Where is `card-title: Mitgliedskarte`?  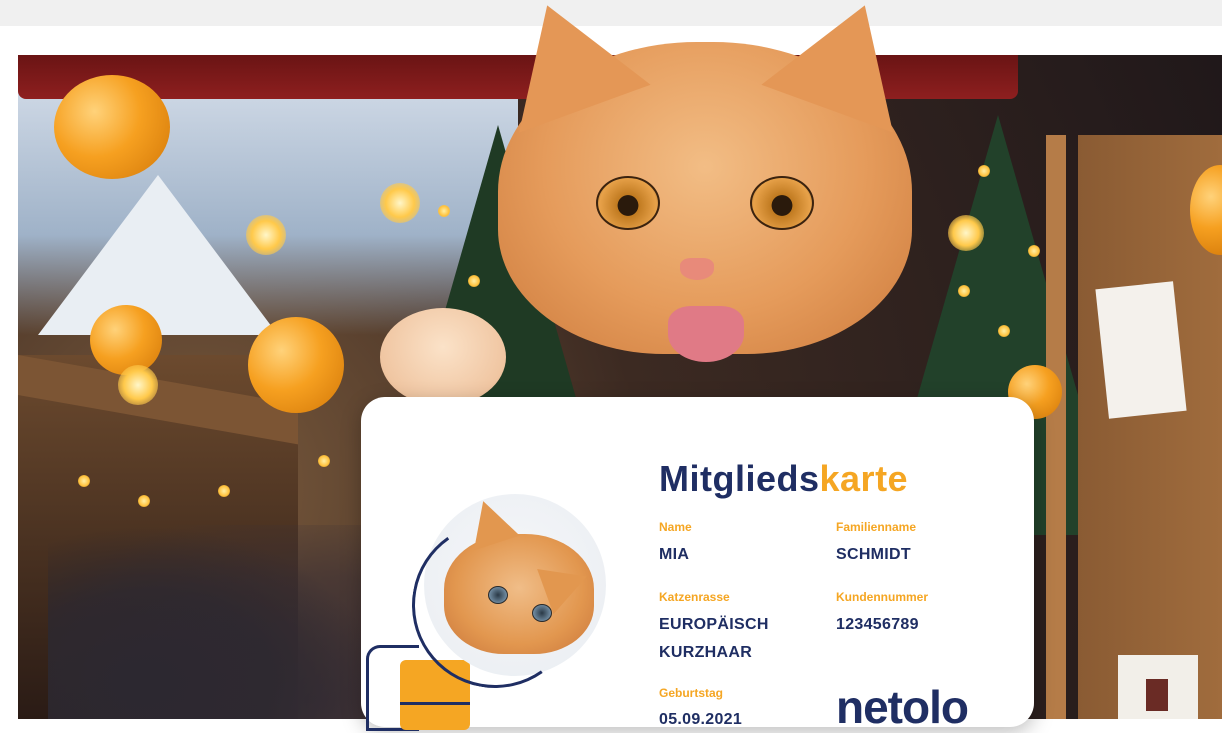
card-title: Mitgliedskarte is located at coordinates (783, 479).